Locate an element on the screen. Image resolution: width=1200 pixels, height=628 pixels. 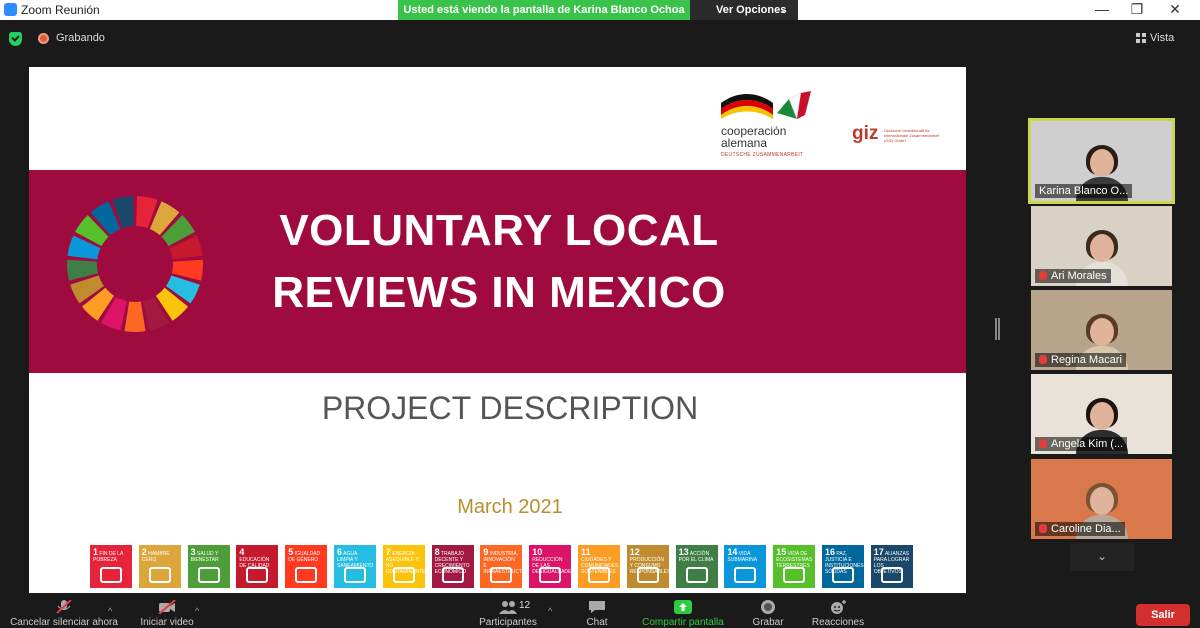
record-button: Grabar is located at coordinates (768, 612).